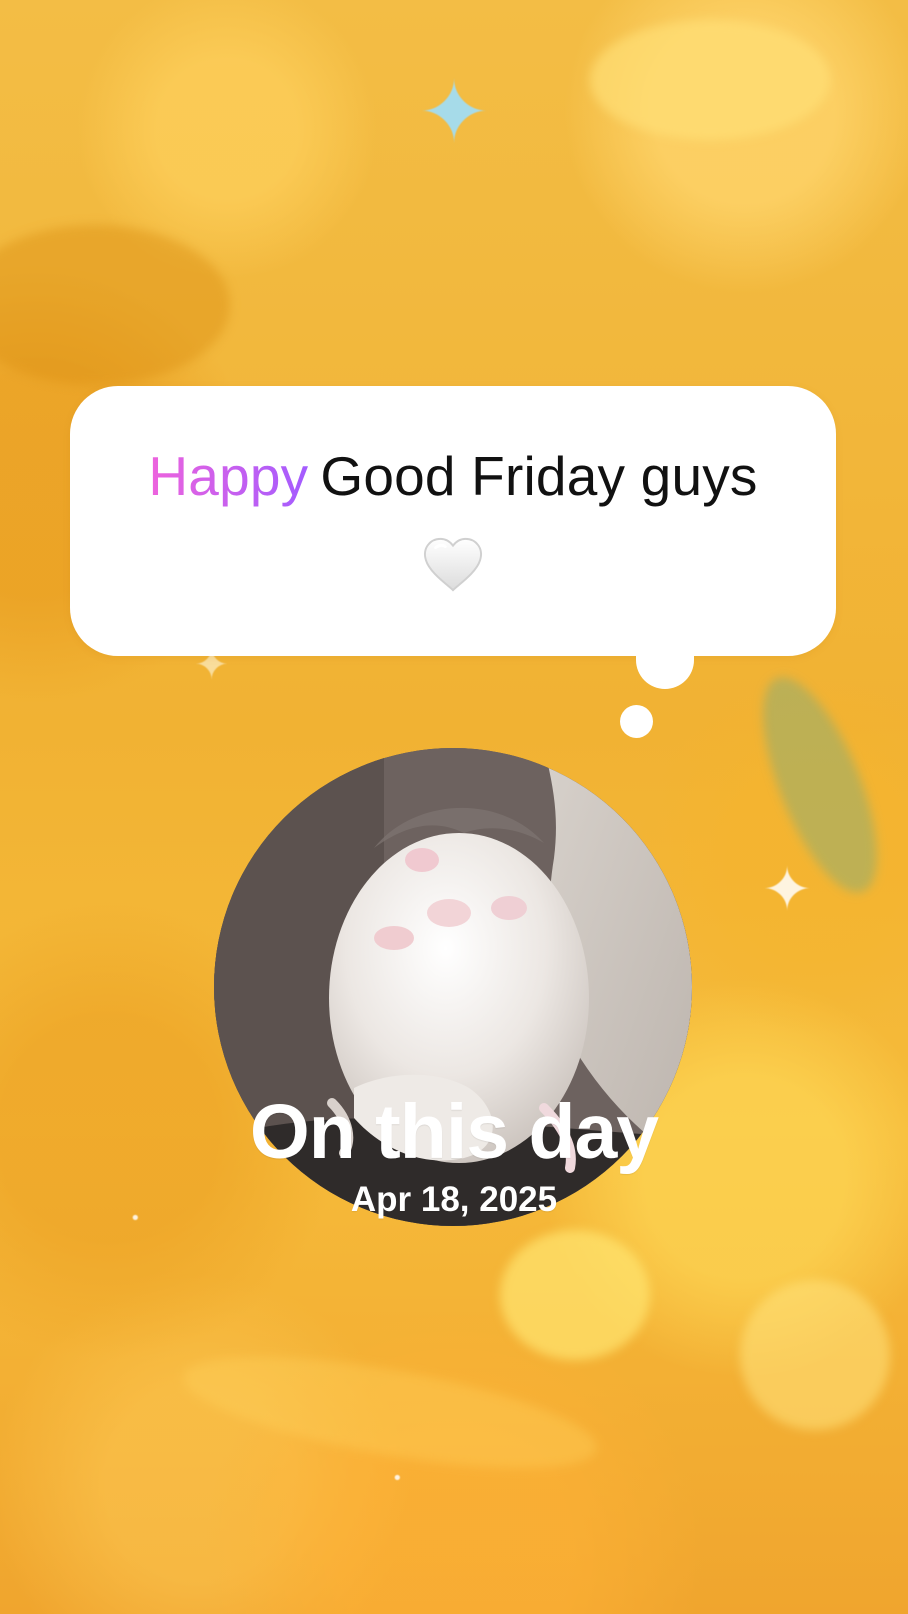 The height and width of the screenshot is (1614, 908). I want to click on heart-icon, so click(453, 564).